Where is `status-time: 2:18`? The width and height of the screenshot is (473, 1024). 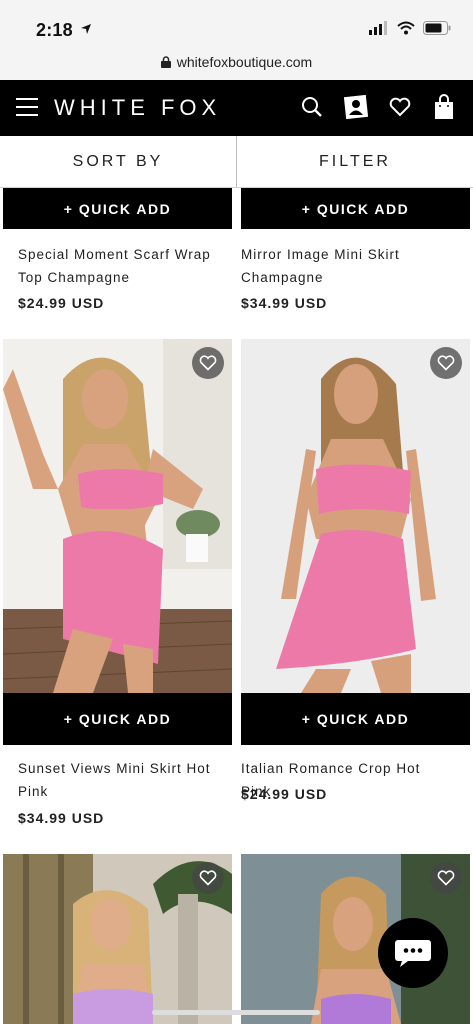 status-time: 2:18 is located at coordinates (54, 30).